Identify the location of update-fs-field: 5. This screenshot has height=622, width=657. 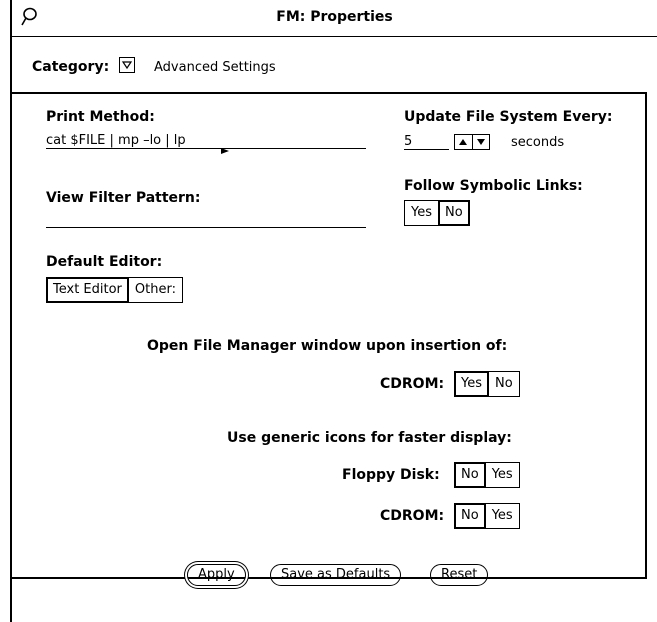
(408, 141).